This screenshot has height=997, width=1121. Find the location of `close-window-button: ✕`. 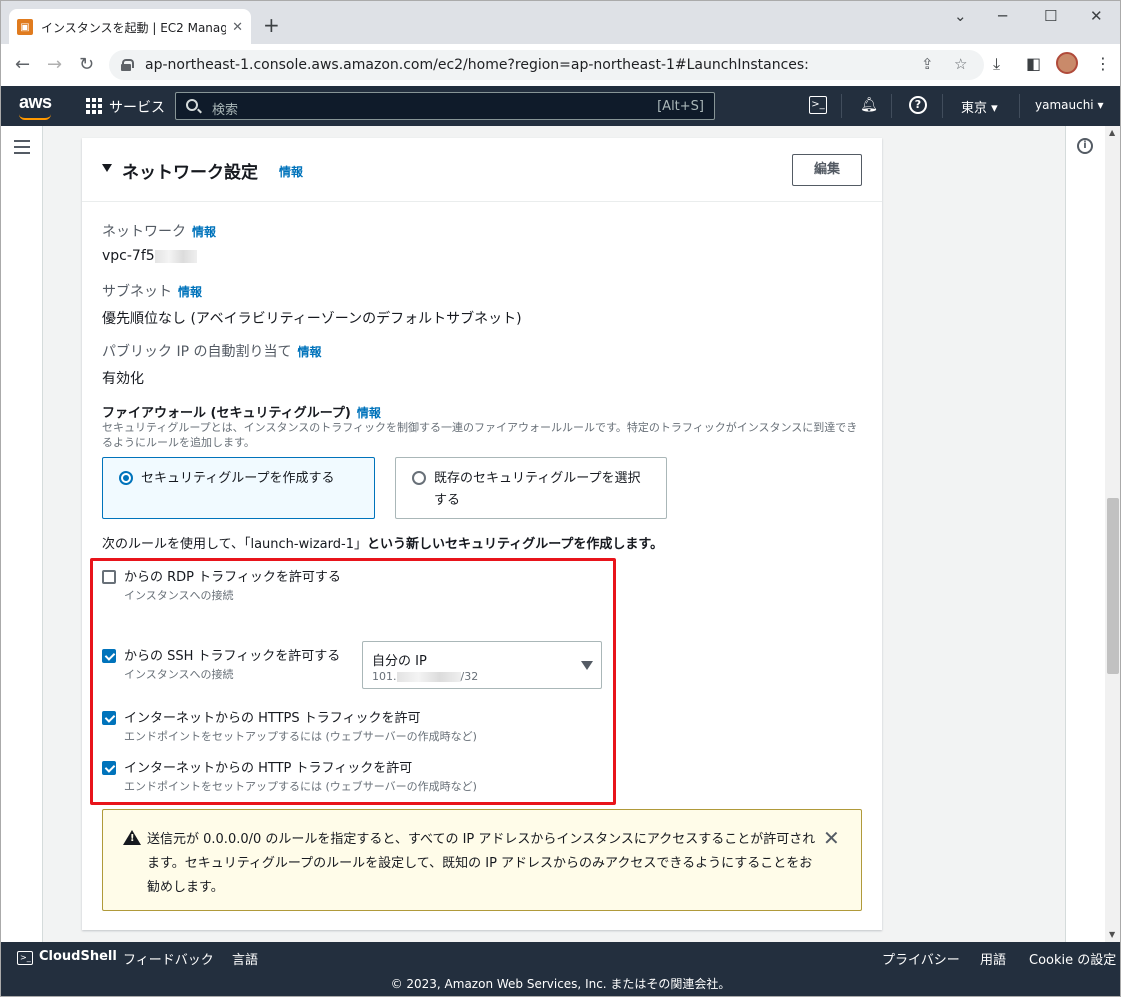

close-window-button: ✕ is located at coordinates (1096, 16).